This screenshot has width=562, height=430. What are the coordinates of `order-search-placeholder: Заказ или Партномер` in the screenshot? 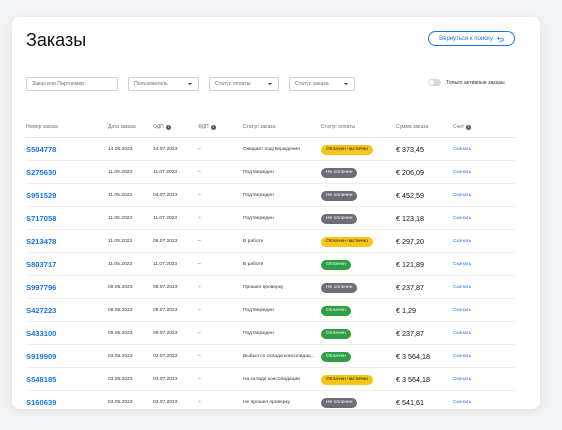 It's located at (58, 84).